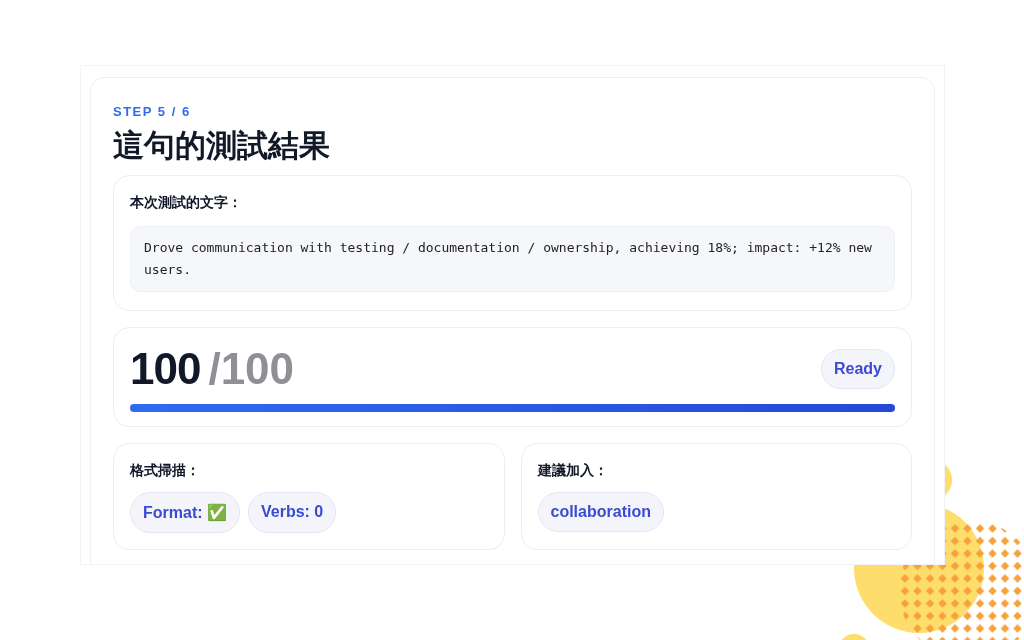 The image size is (1024, 640). What do you see at coordinates (222, 145) in the screenshot?
I see `page-title: 這句的測試結果` at bounding box center [222, 145].